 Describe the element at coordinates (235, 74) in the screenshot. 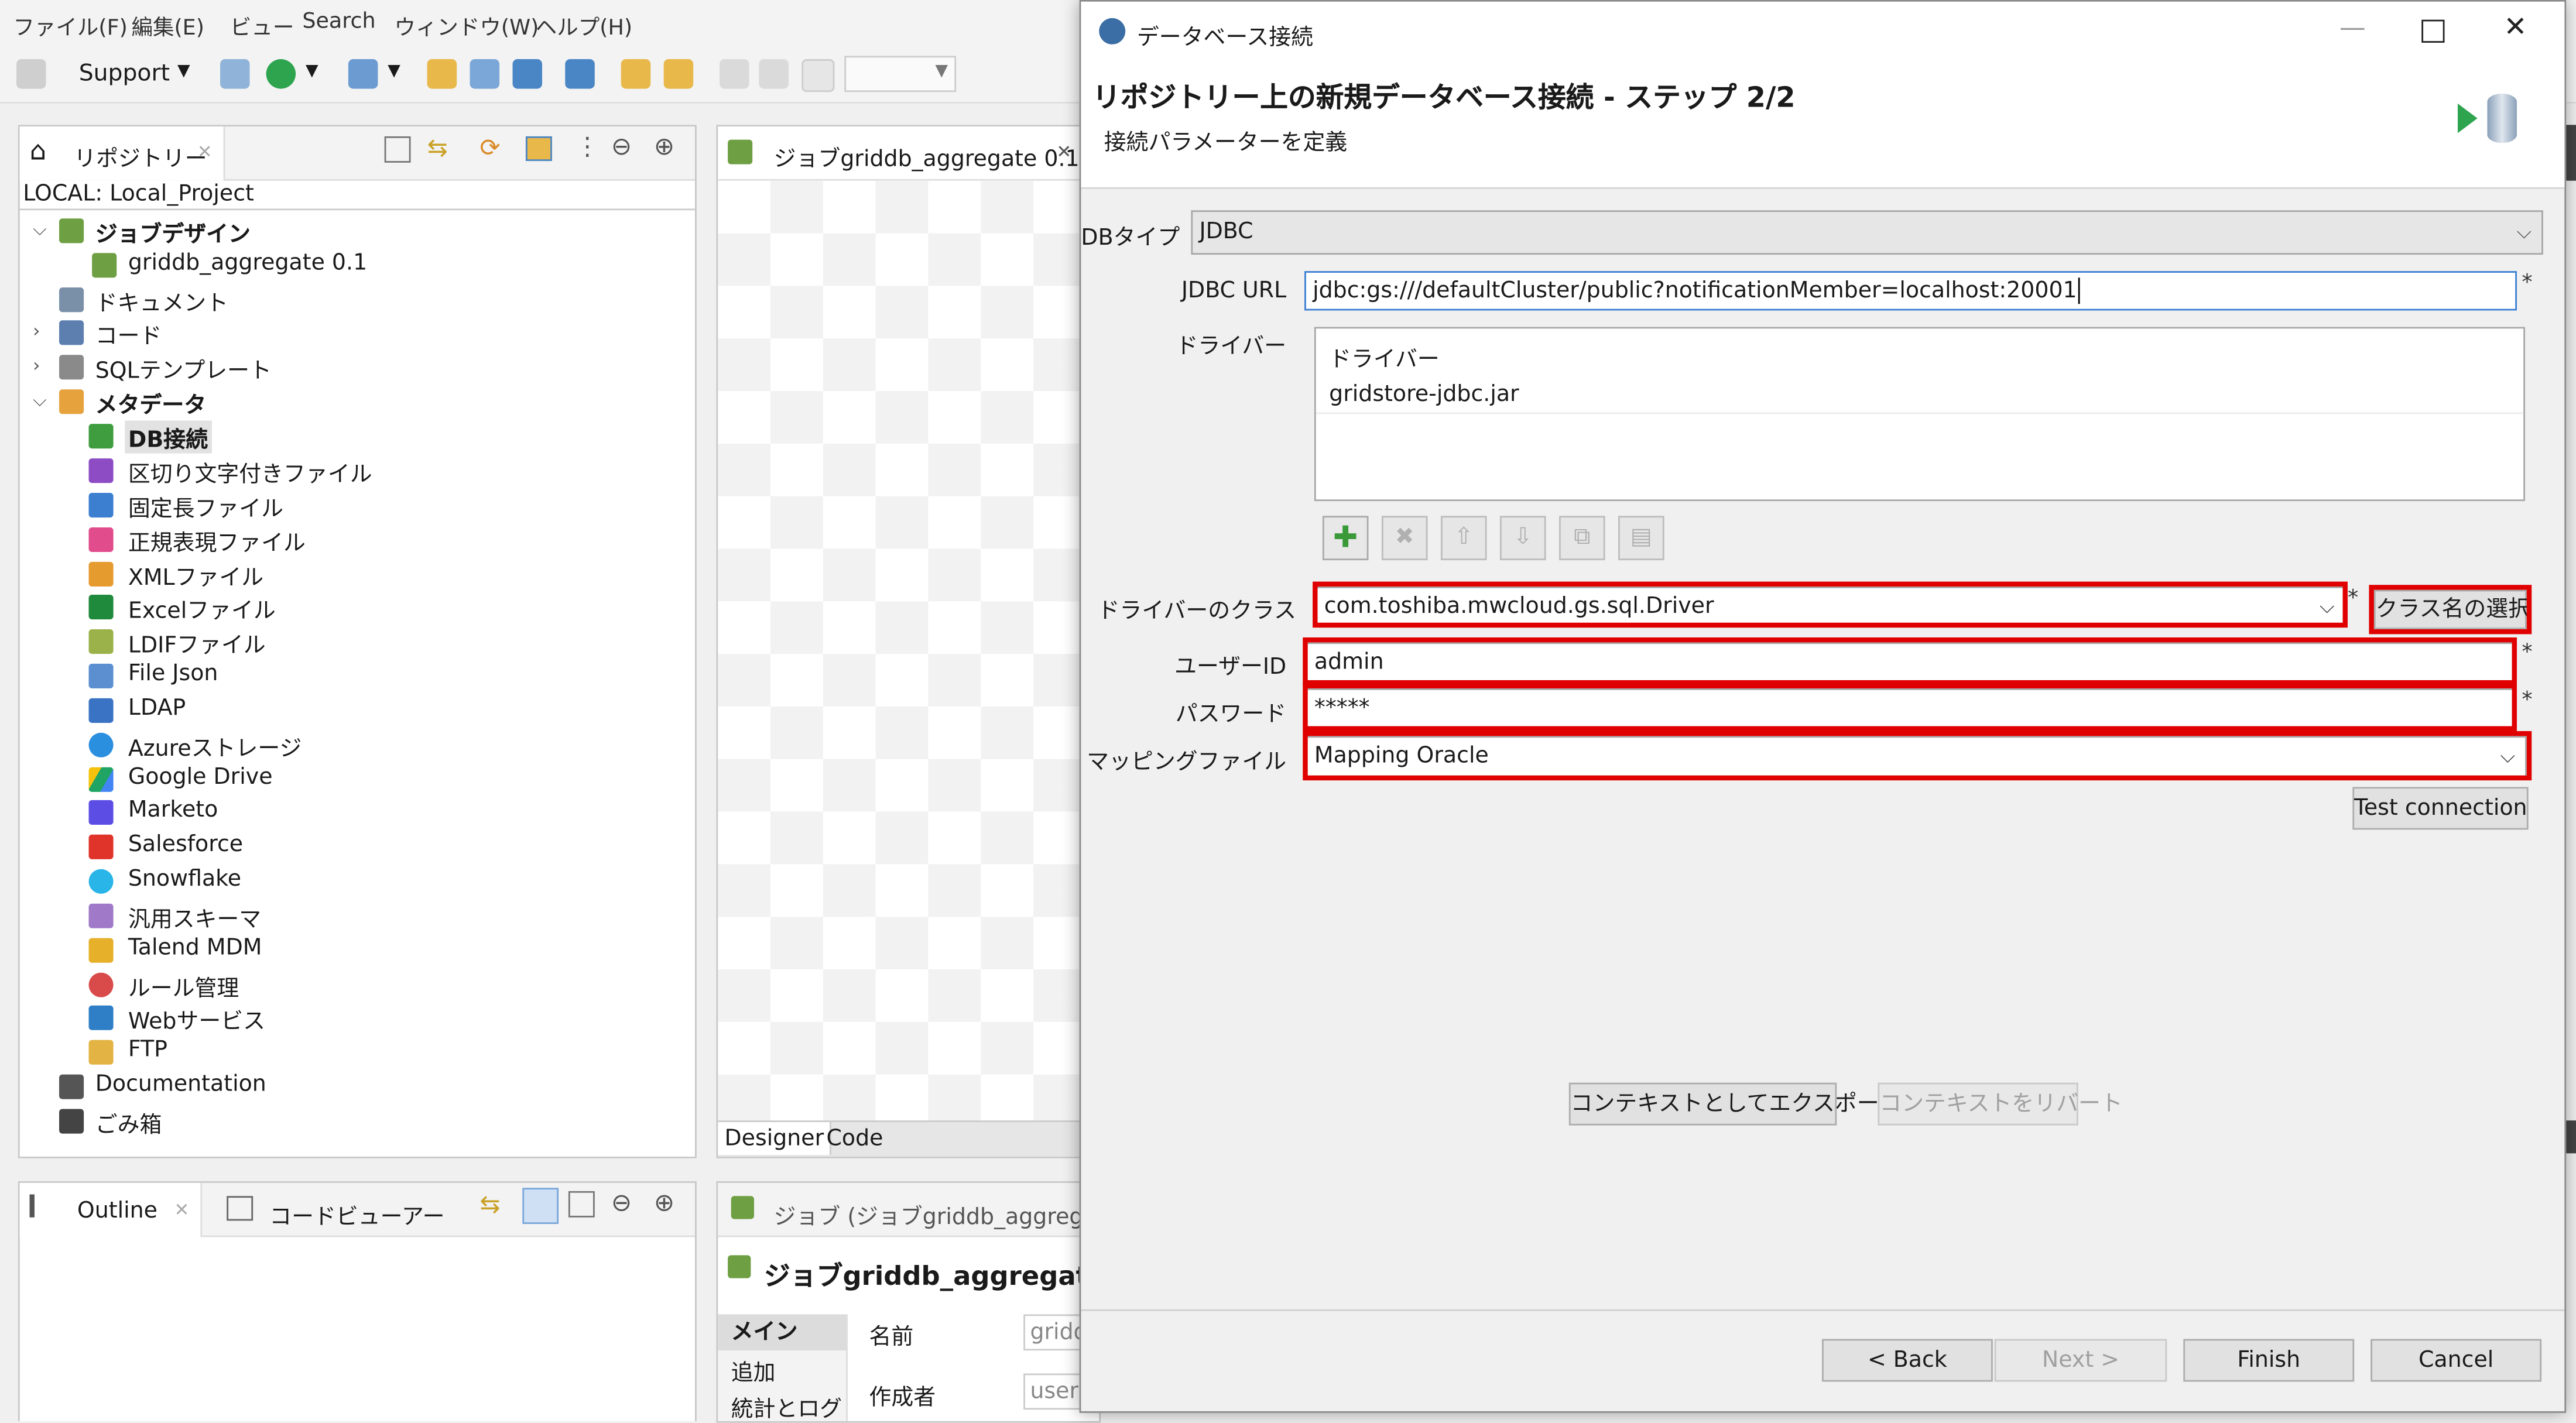

I see `search-icon` at that location.